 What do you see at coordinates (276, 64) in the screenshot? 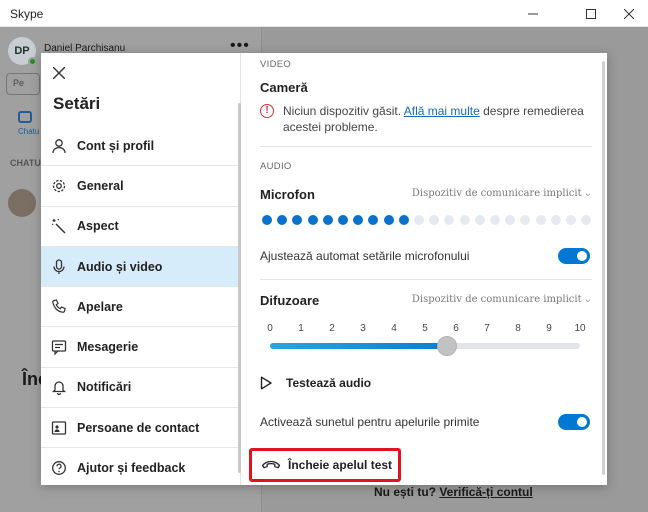
I see `video-section-label: VIDEO` at bounding box center [276, 64].